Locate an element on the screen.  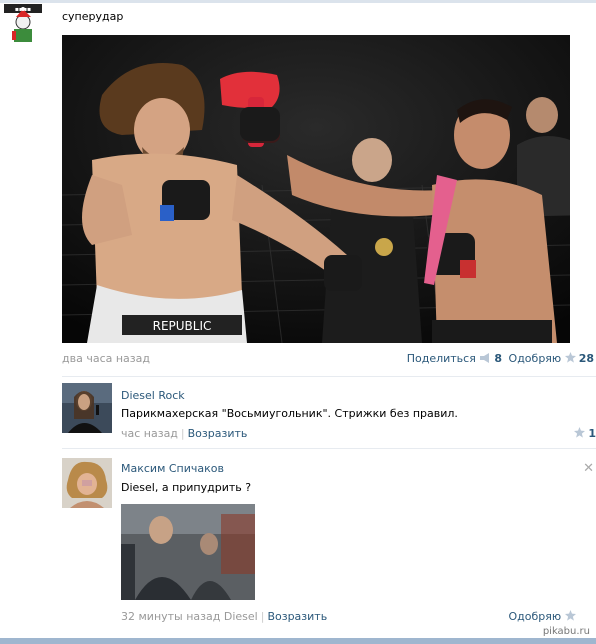
post-author-avatar: ▪▪▪▪ is located at coordinates (23, 23).